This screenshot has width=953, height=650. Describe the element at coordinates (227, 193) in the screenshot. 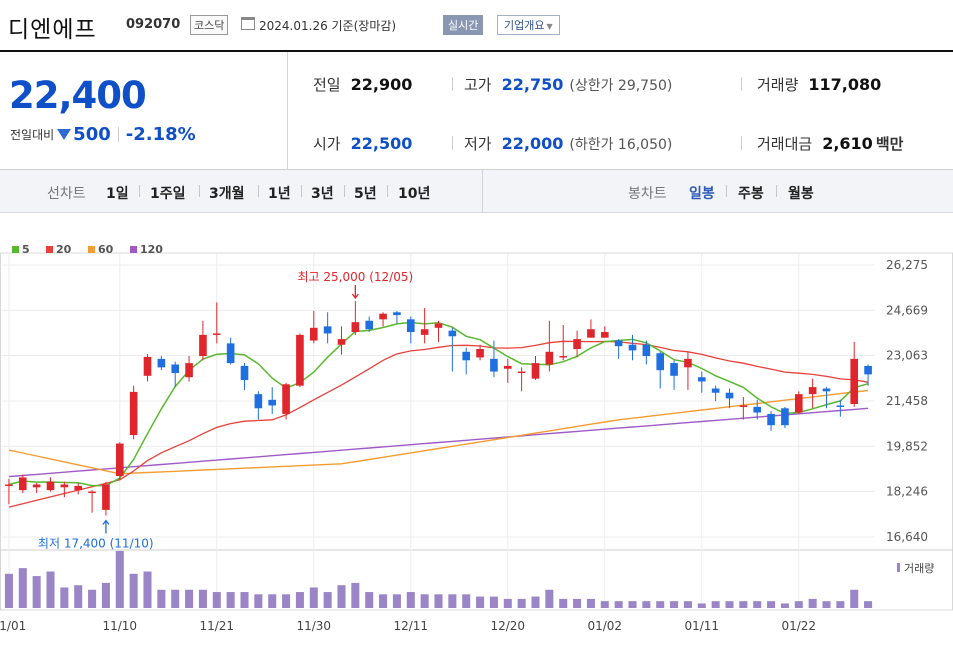

I see `period-3m: 3개월` at that location.